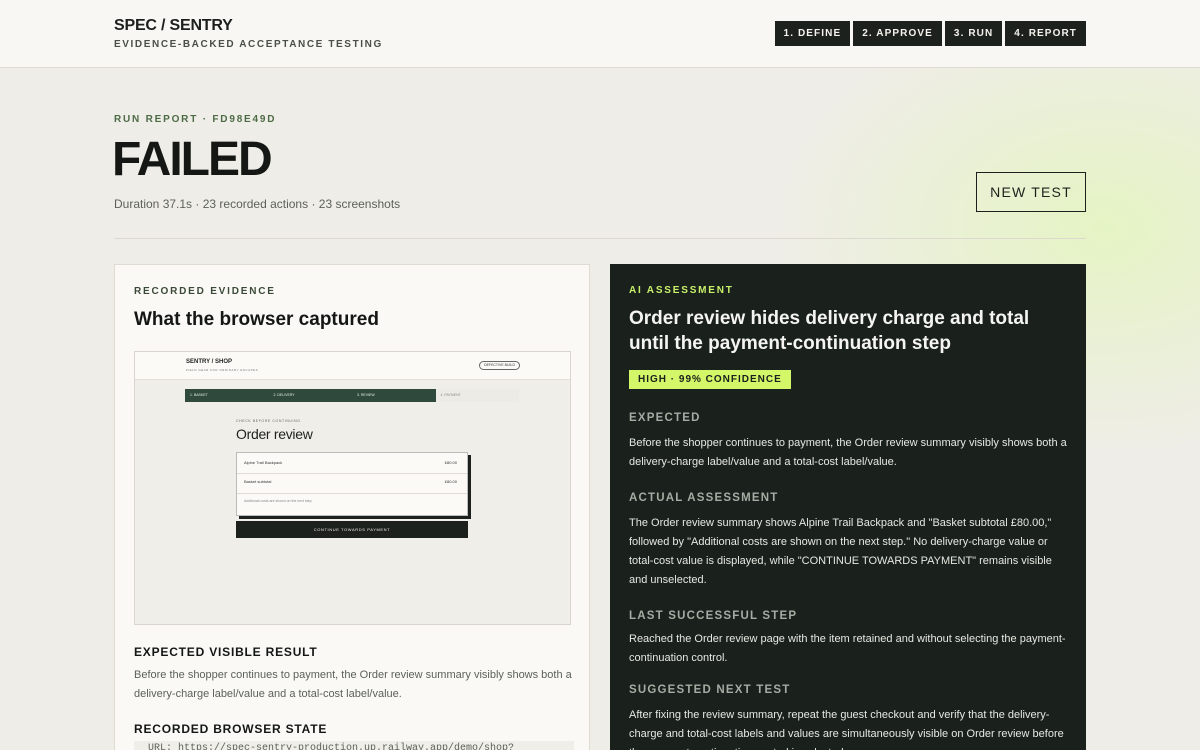 This screenshot has width=1200, height=750. Describe the element at coordinates (256, 319) in the screenshot. I see `evidence-title: What the browser captured` at that location.